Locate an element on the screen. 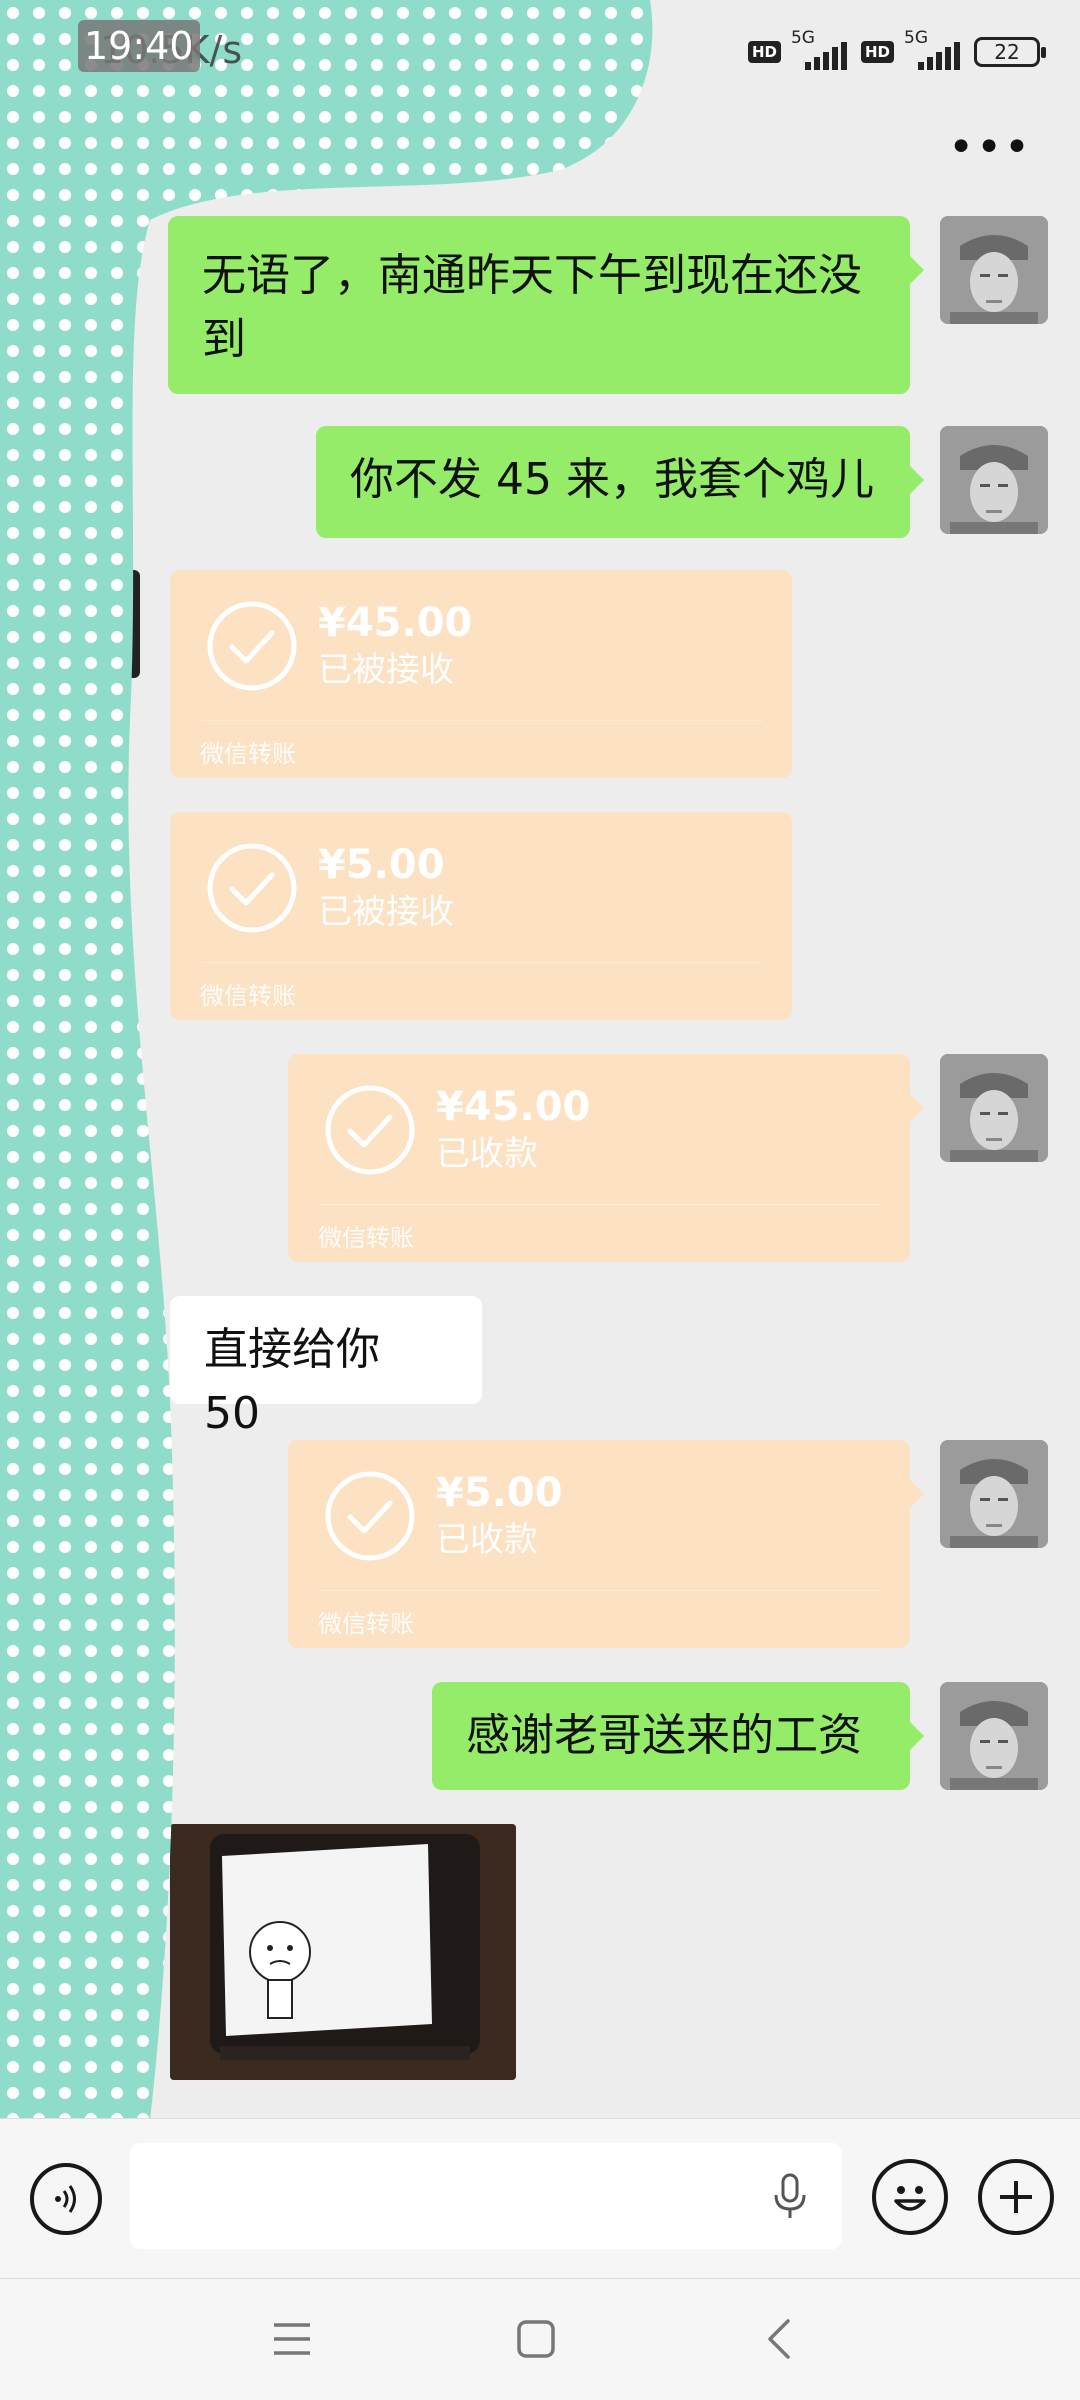 This screenshot has height=2400, width=1080. add-icon is located at coordinates (1016, 2197).